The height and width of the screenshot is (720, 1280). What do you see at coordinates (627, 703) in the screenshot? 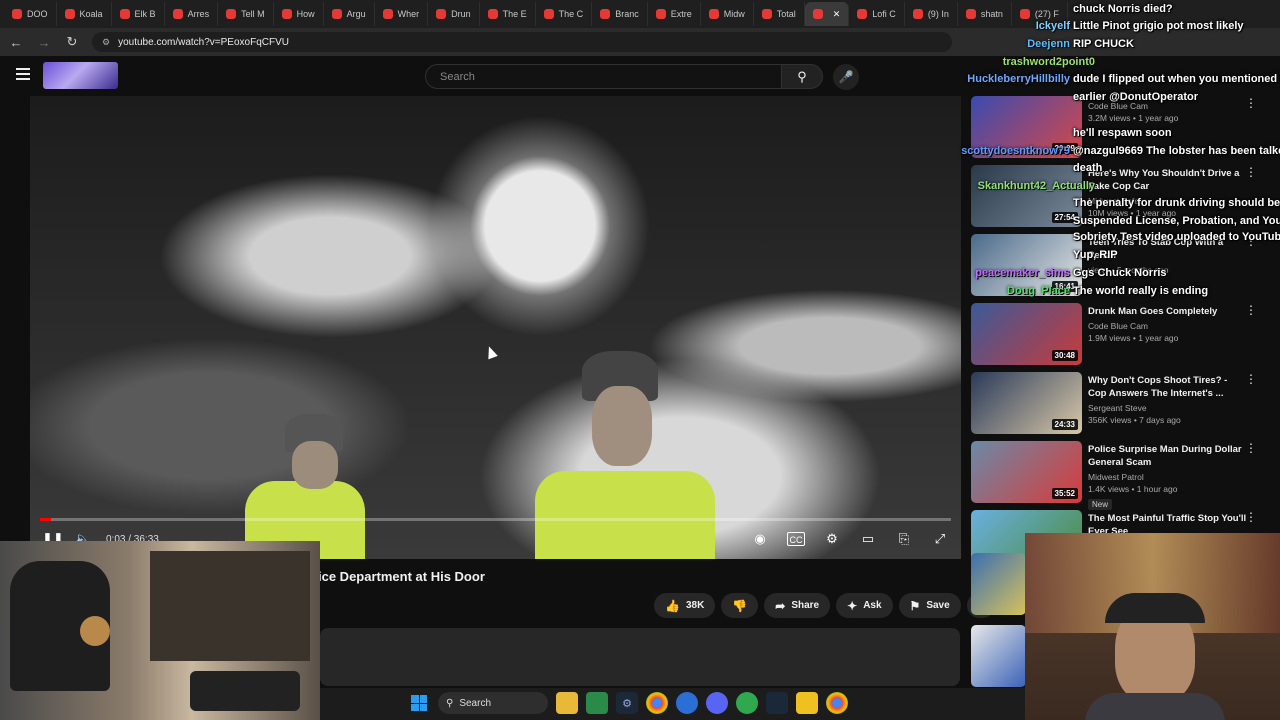
I see `steam-icon: ⚙` at bounding box center [627, 703].